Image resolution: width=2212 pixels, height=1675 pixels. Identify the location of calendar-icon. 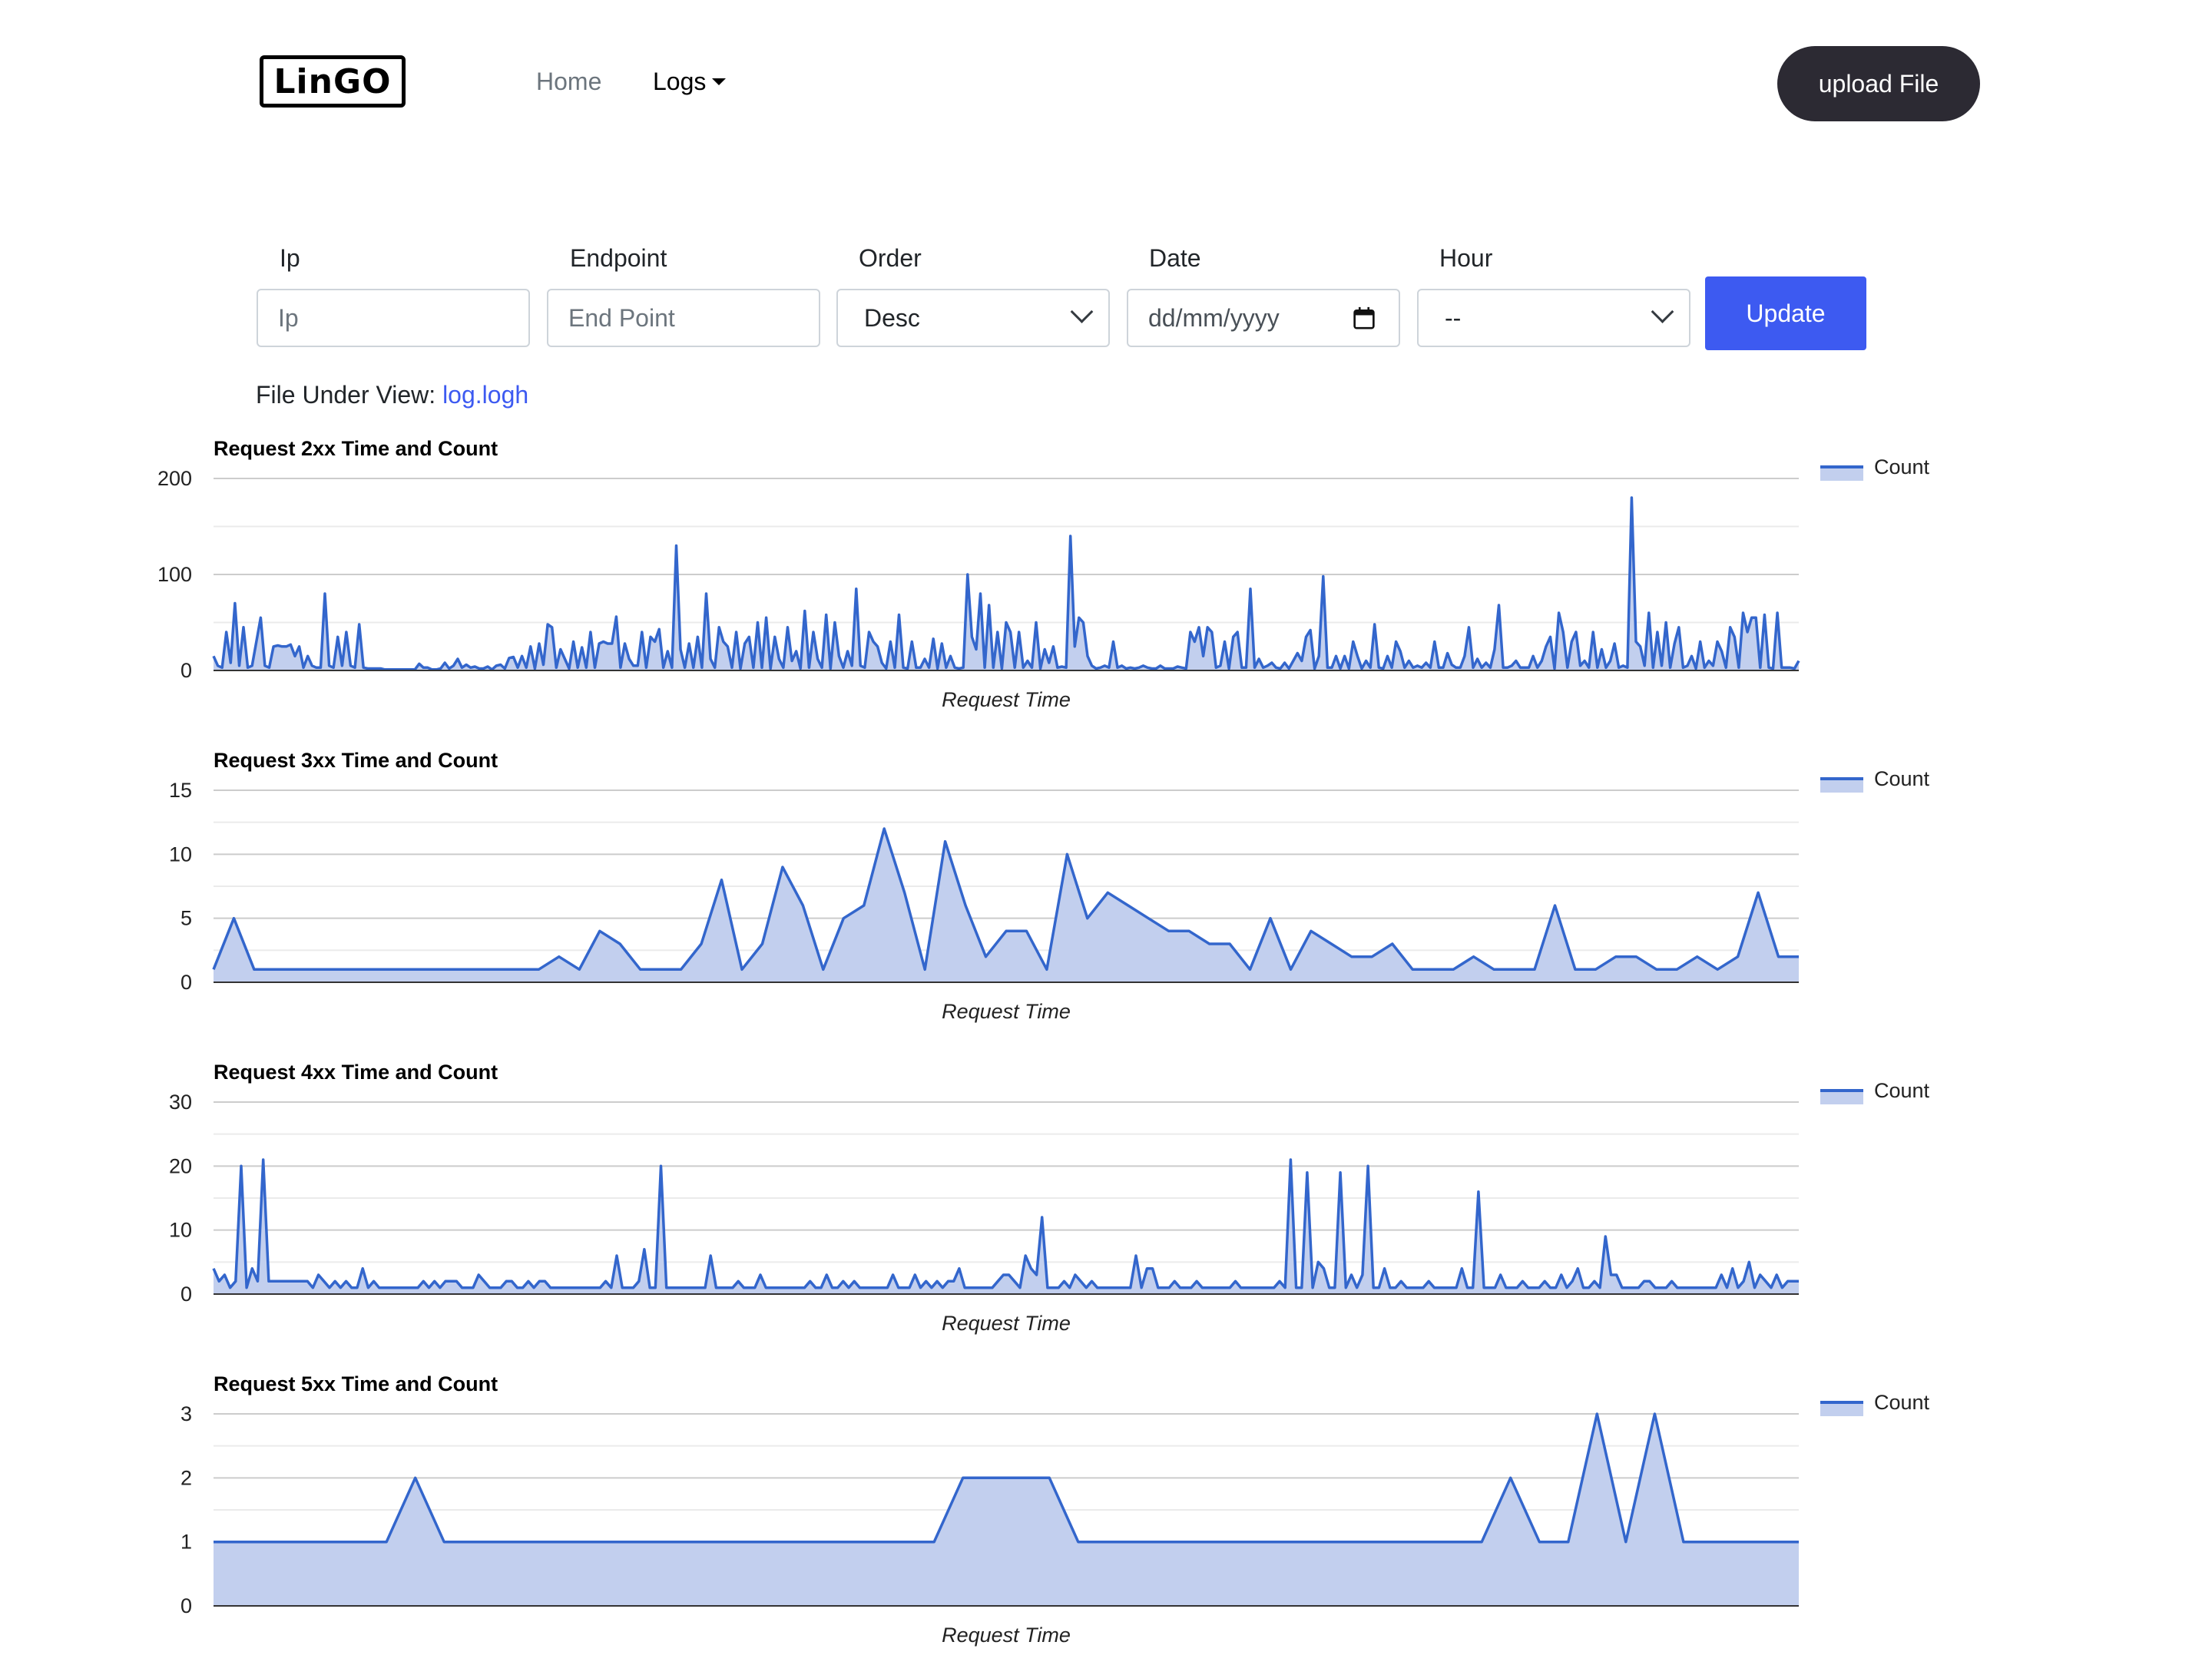
(1365, 317).